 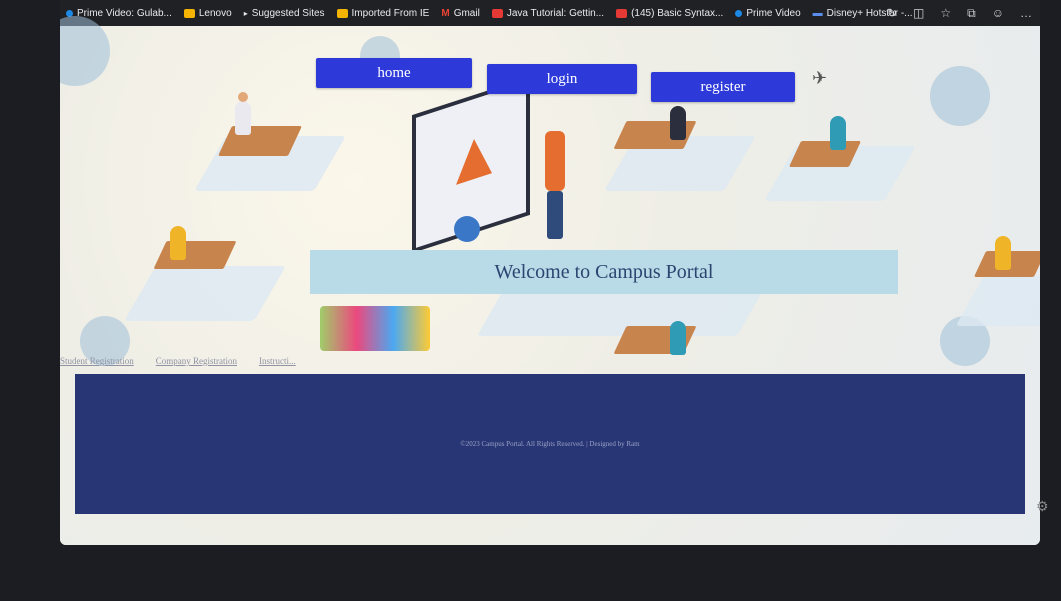 What do you see at coordinates (723, 87) in the screenshot?
I see `register-button: register` at bounding box center [723, 87].